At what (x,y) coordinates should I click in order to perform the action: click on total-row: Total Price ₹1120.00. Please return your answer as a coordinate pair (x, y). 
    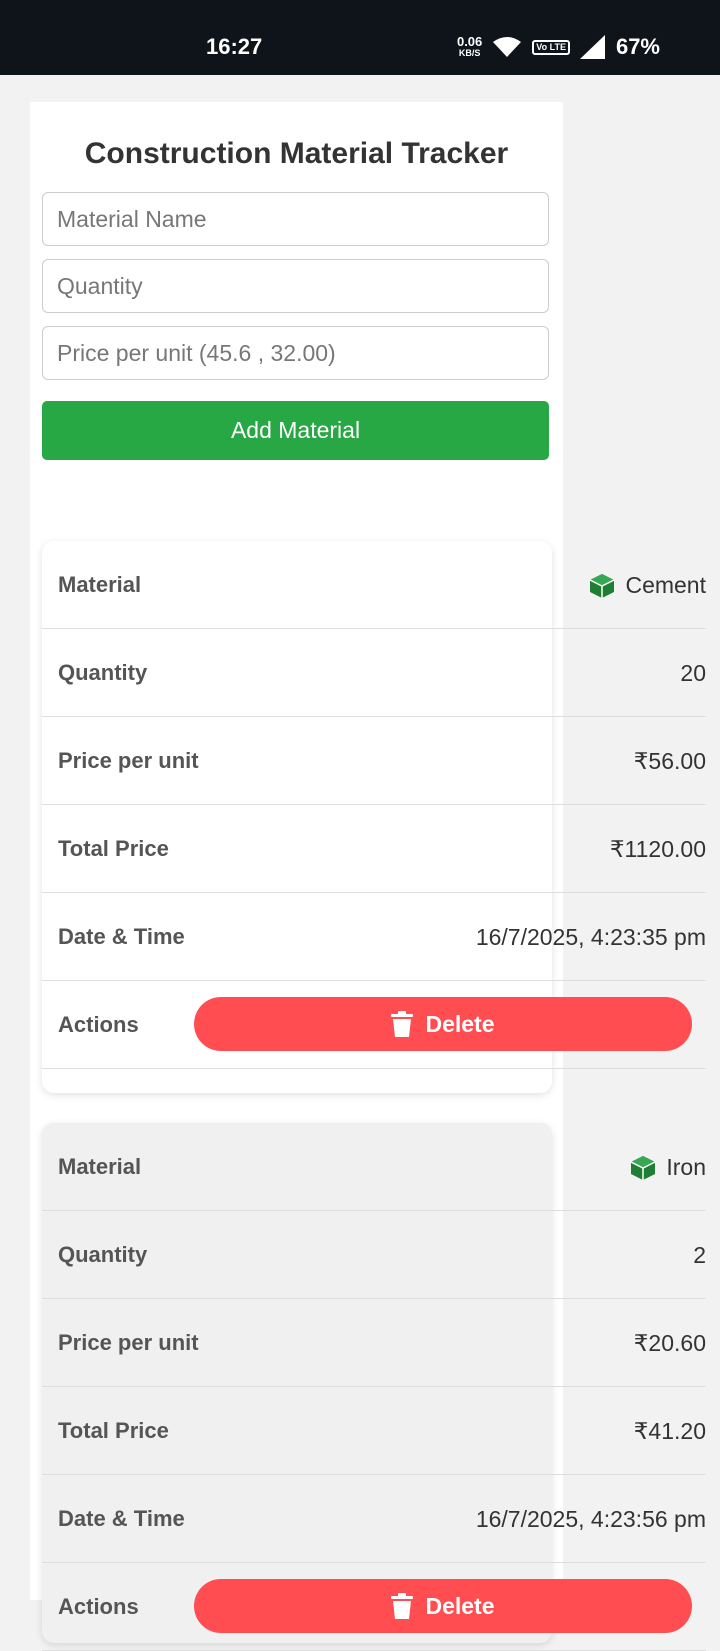
    Looking at the image, I should click on (374, 849).